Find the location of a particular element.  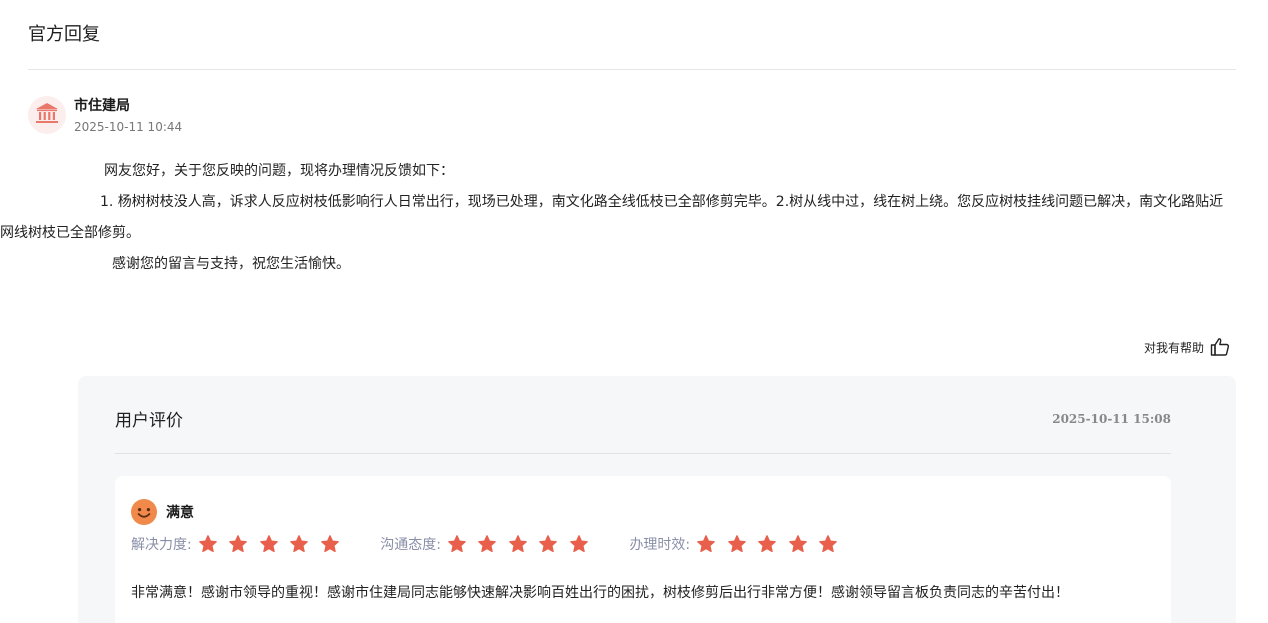

rating-label: 办理时效: is located at coordinates (660, 545).